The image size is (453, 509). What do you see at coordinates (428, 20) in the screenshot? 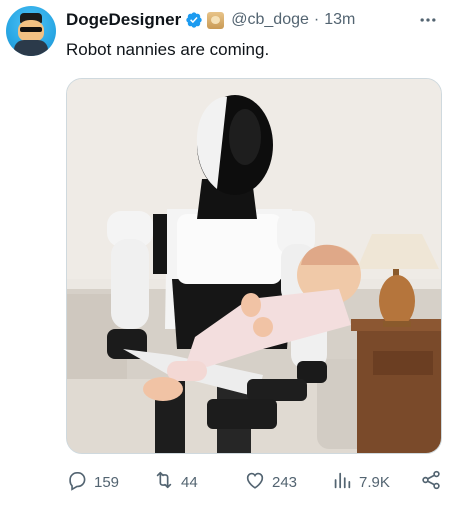
I see `more-options-icon` at bounding box center [428, 20].